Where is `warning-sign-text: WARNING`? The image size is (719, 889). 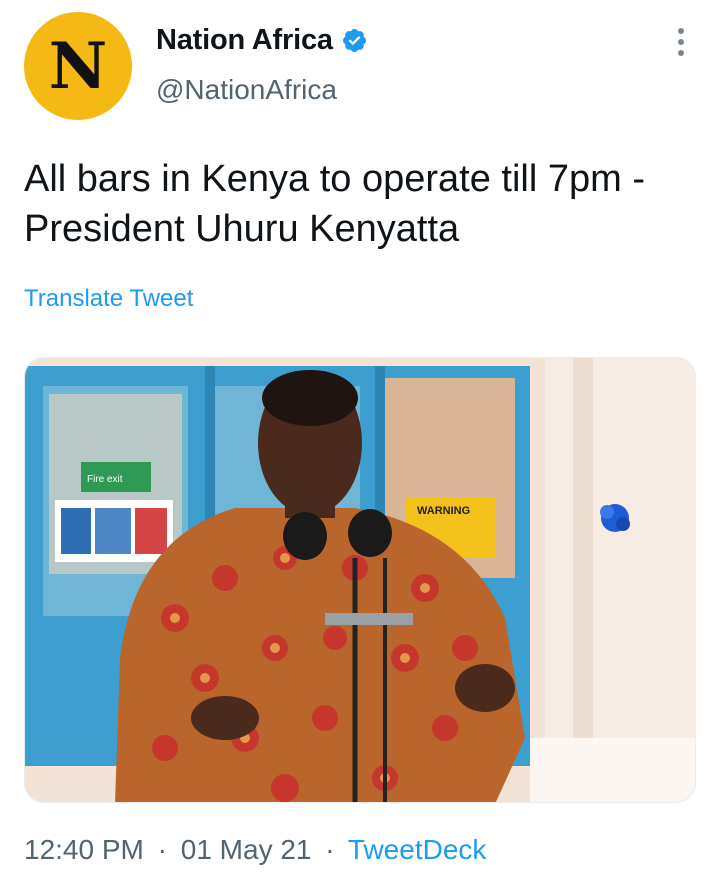 warning-sign-text: WARNING is located at coordinates (443, 511).